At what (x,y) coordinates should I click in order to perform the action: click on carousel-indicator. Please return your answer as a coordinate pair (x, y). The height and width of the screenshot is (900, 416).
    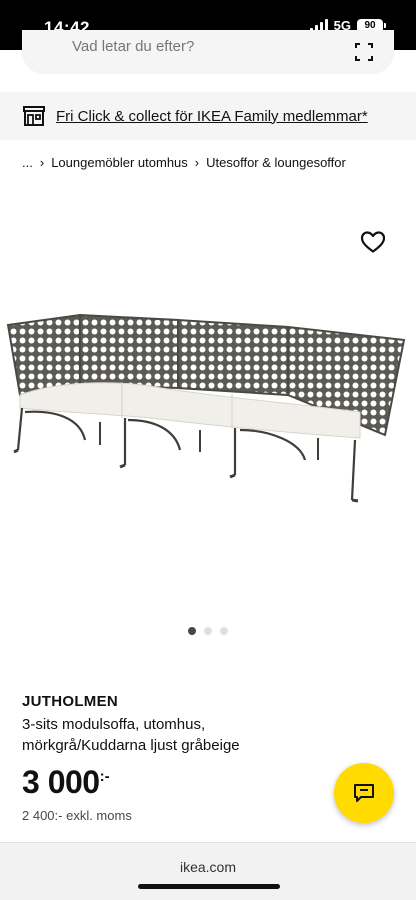
    Looking at the image, I should click on (208, 631).